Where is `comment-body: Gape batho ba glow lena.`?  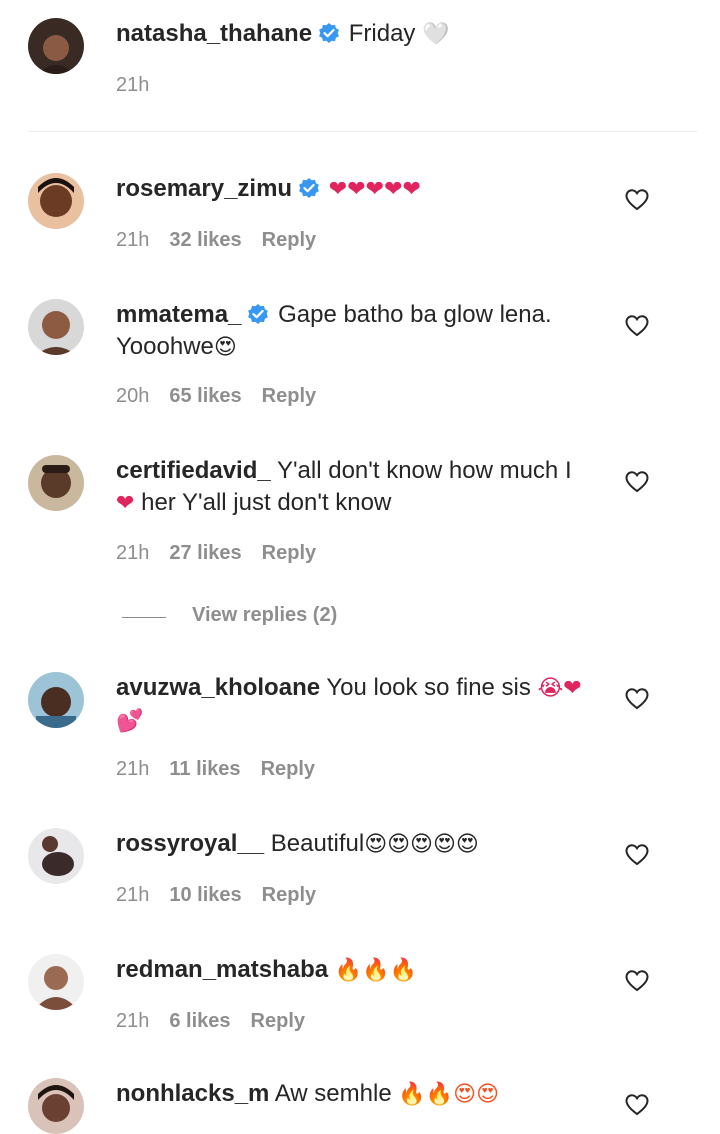
comment-body: Gape batho ba glow lena. is located at coordinates (415, 314).